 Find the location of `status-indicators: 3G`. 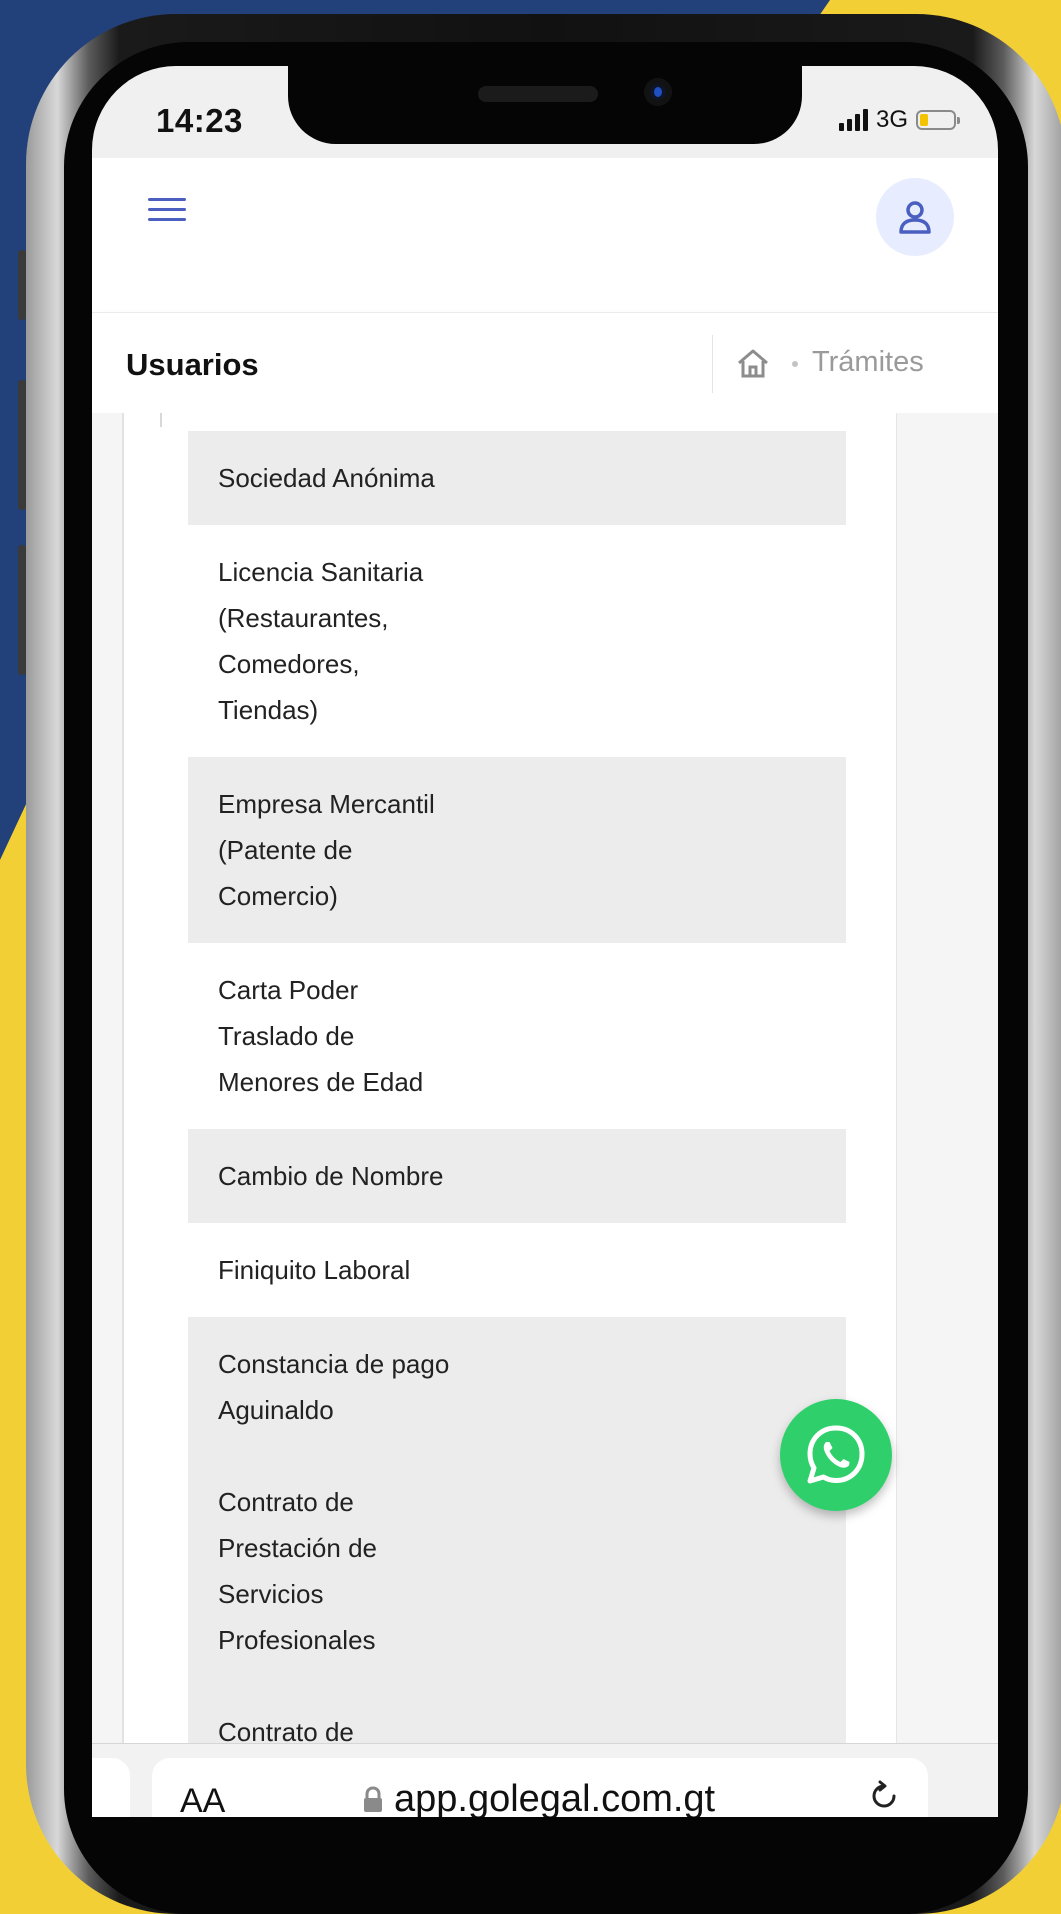

status-indicators: 3G is located at coordinates (899, 120).